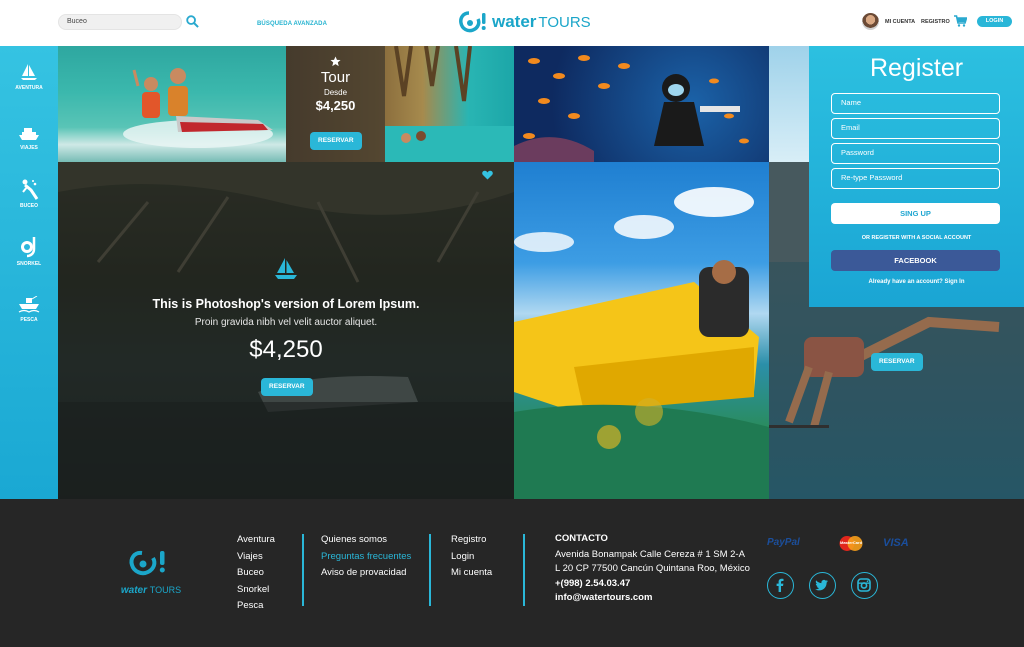 The width and height of the screenshot is (1024, 647). Describe the element at coordinates (29, 72) in the screenshot. I see `sail-icon` at that location.